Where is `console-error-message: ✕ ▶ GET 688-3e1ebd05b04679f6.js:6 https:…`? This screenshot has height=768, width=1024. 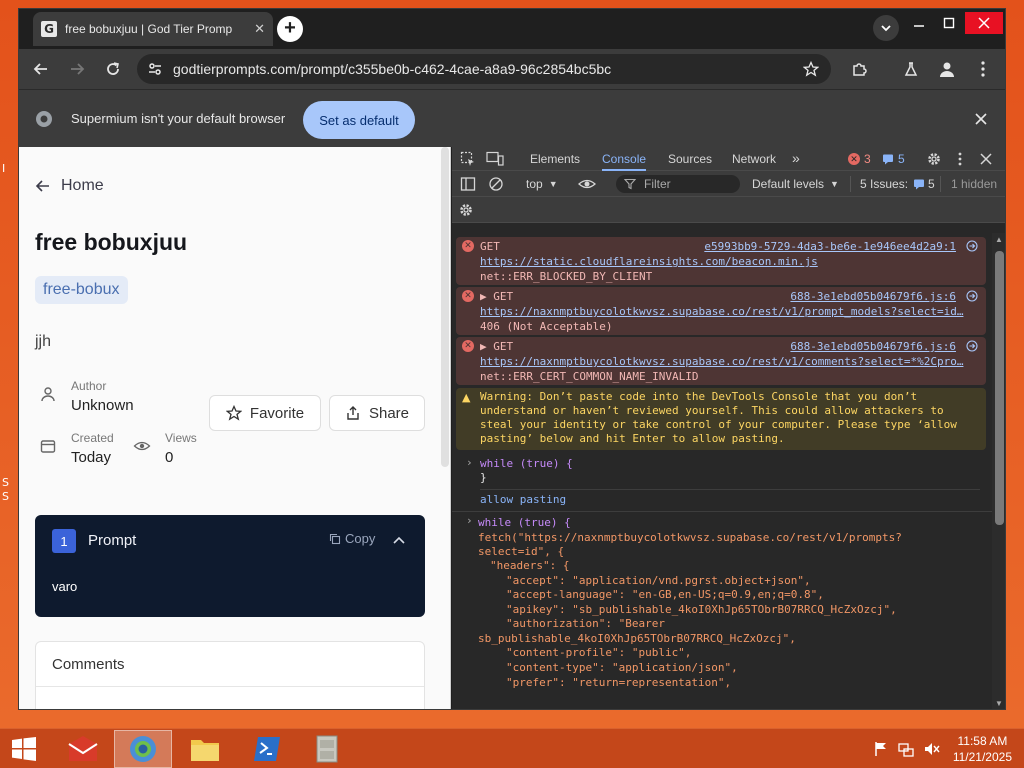
console-error-message: ✕ ▶ GET 688-3e1ebd05b04679f6.js:6 https:… is located at coordinates (721, 311).